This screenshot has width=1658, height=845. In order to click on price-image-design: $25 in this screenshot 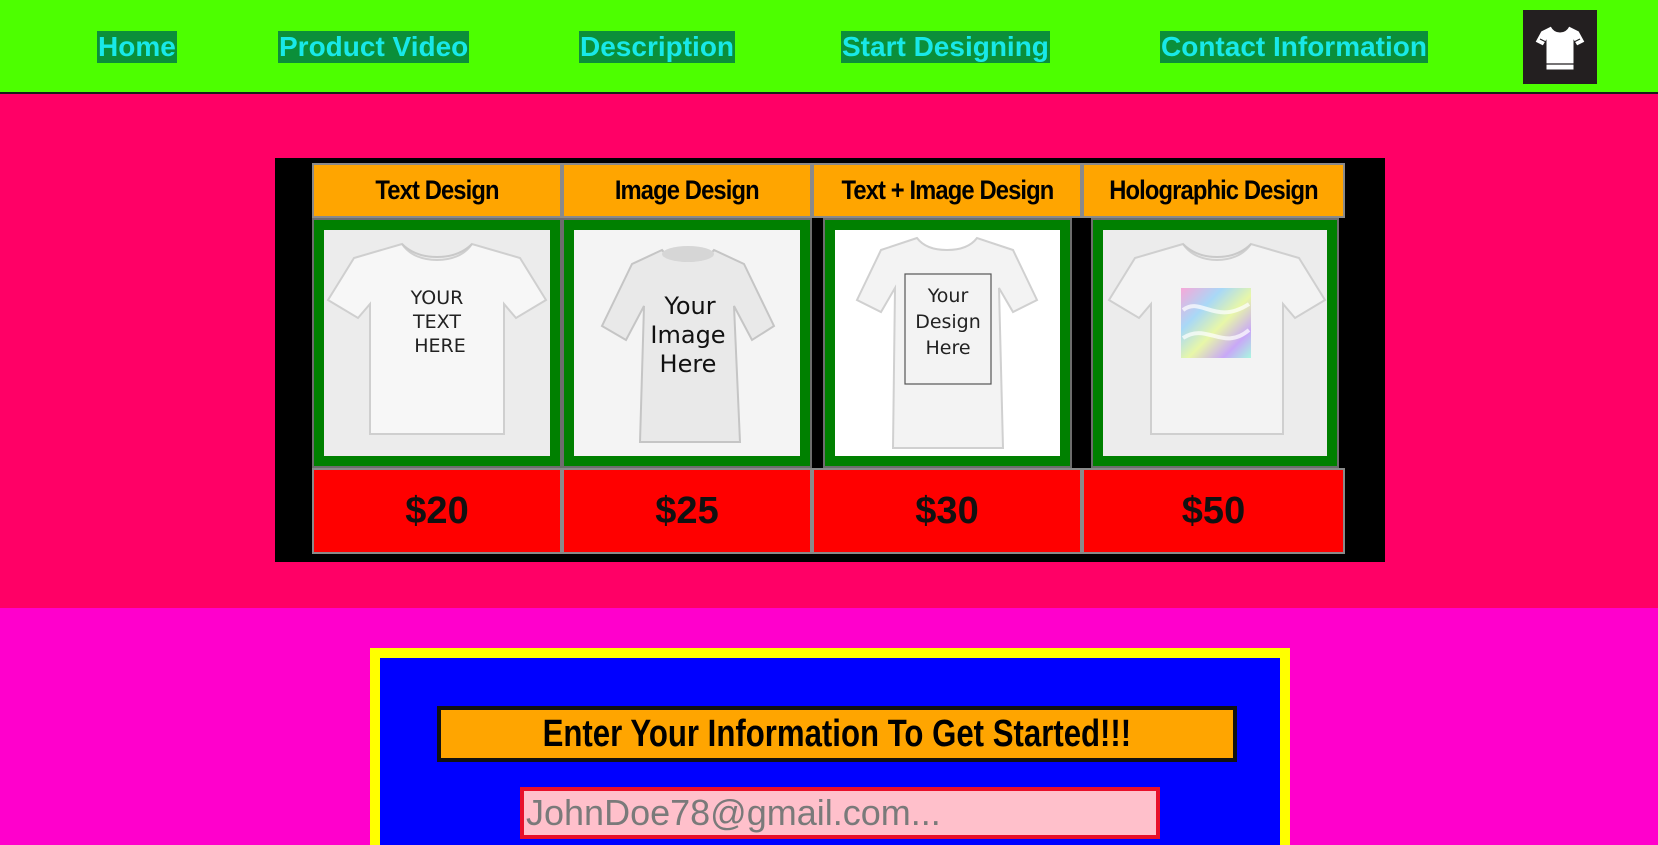, I will do `click(687, 511)`.